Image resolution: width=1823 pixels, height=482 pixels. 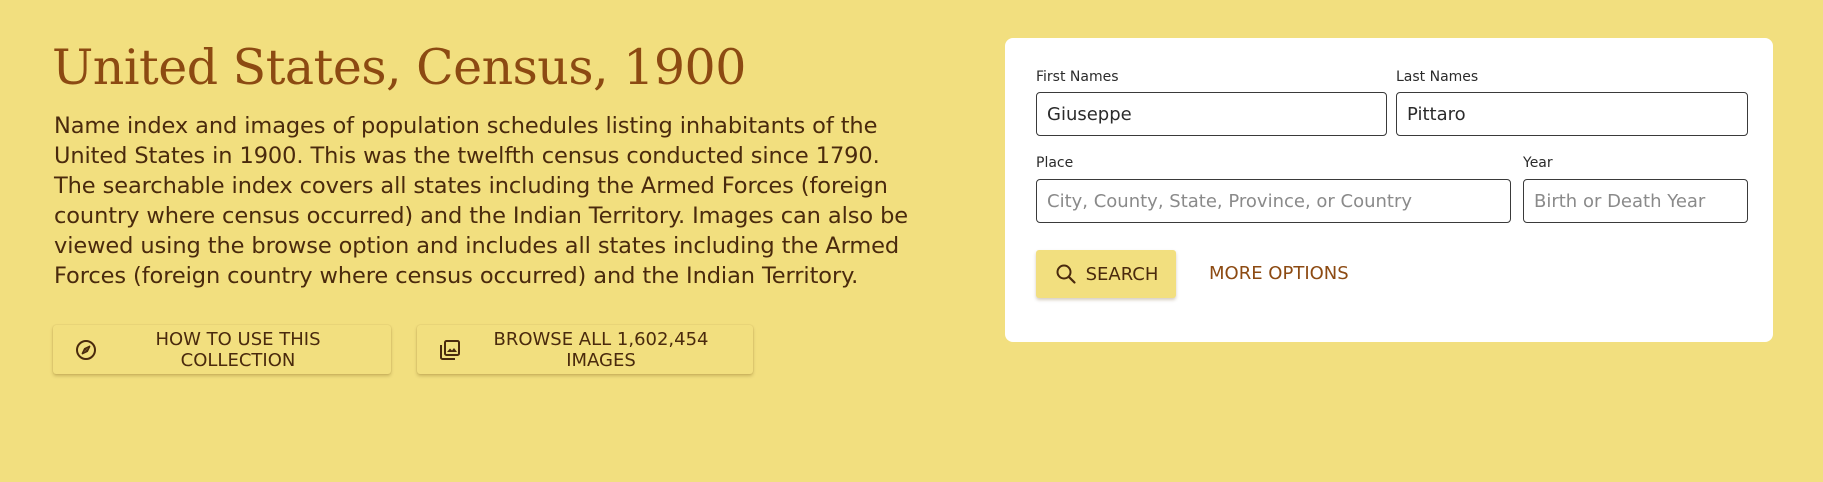 What do you see at coordinates (1279, 274) in the screenshot?
I see `more-options-link: MORE OPTIONS` at bounding box center [1279, 274].